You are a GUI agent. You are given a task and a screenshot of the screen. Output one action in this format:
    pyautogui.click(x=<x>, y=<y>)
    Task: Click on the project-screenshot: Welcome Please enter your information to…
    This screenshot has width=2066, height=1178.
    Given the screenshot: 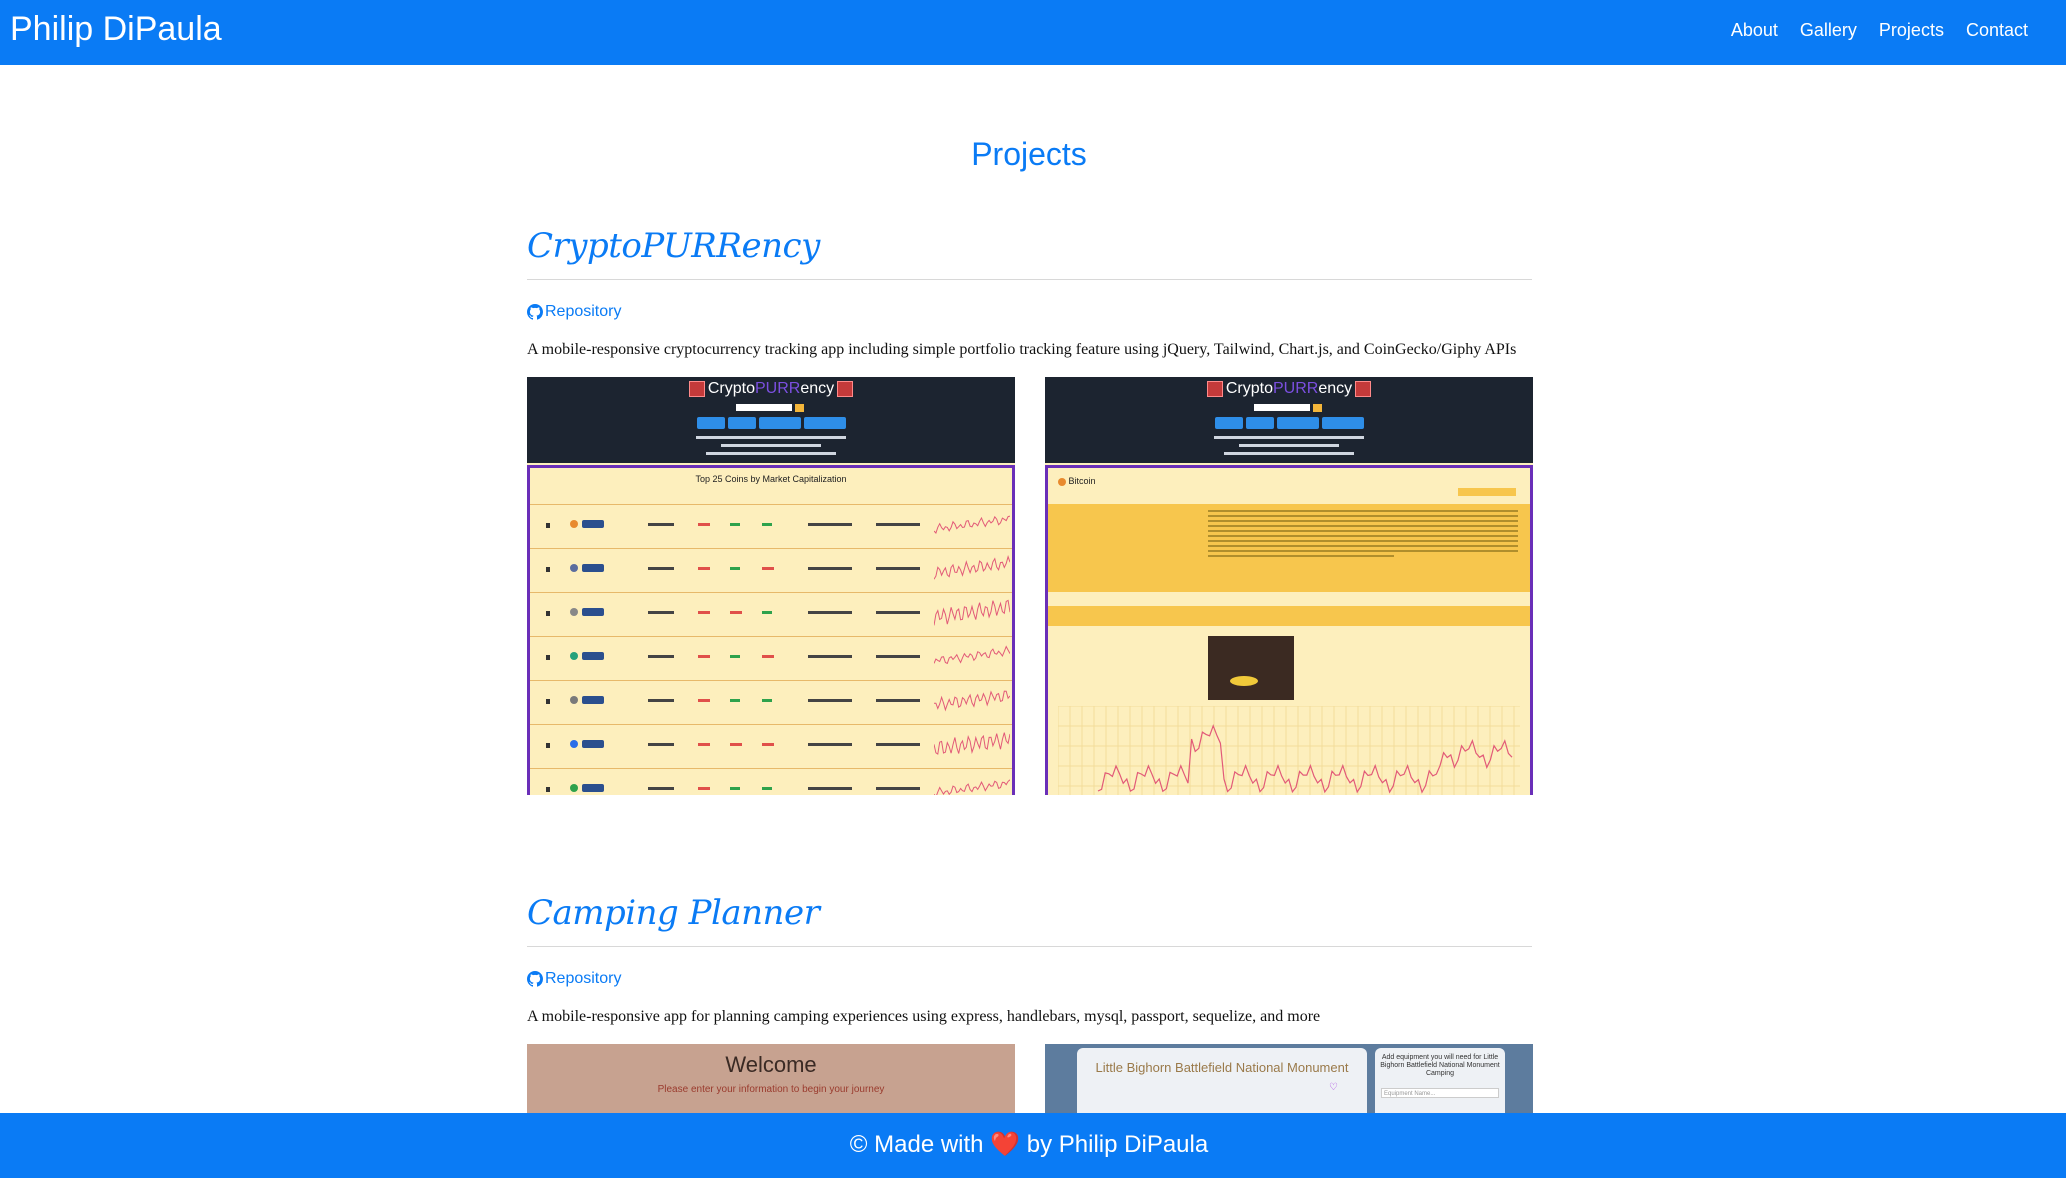 What is the action you would take?
    pyautogui.click(x=771, y=1084)
    